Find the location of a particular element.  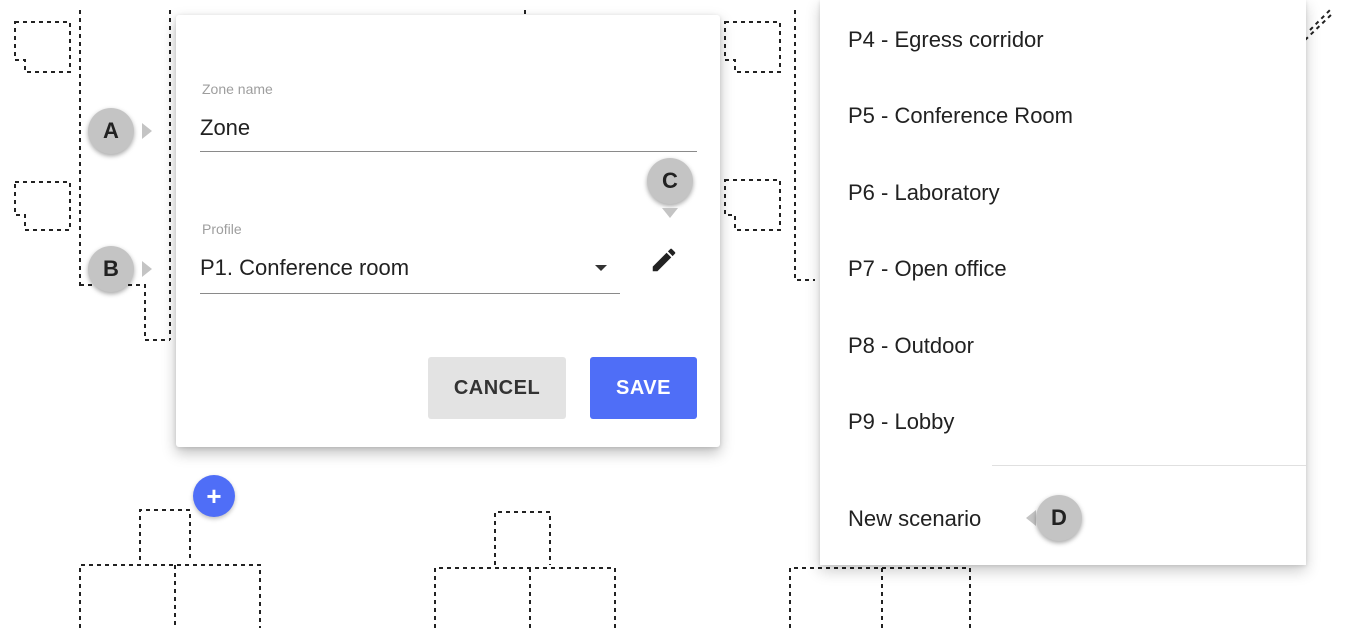

marker-b-label: B is located at coordinates (111, 268).